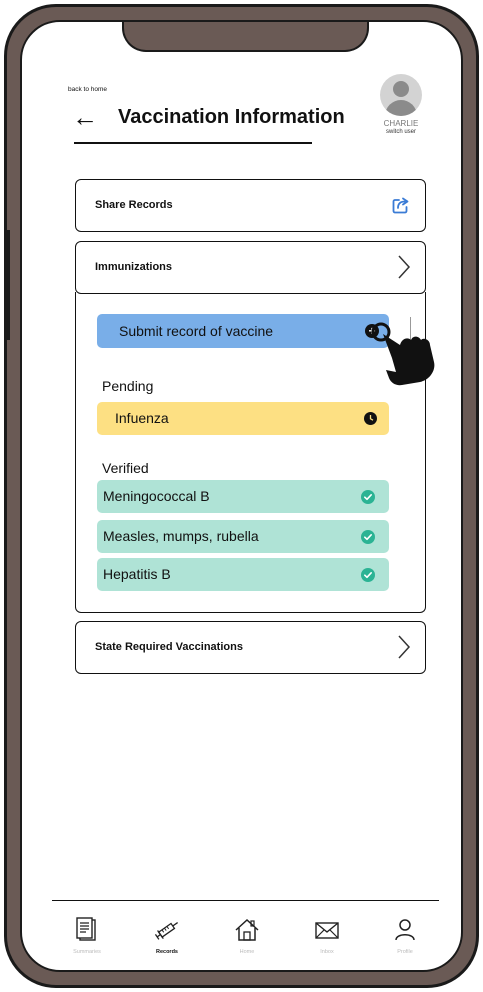 This screenshot has width=483, height=992. I want to click on state-required-card: State Required Vaccinations, so click(250, 647).